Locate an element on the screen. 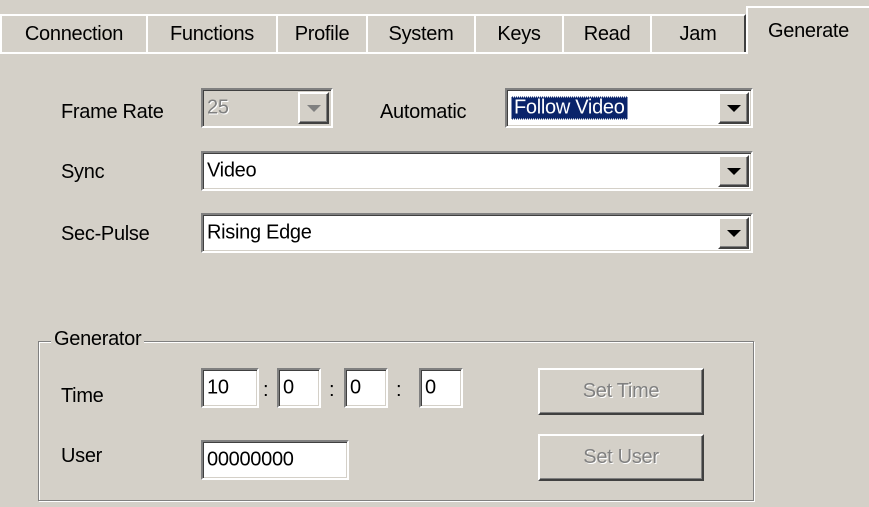 This screenshot has width=869, height=507. time-minutes-input: 0 is located at coordinates (299, 388).